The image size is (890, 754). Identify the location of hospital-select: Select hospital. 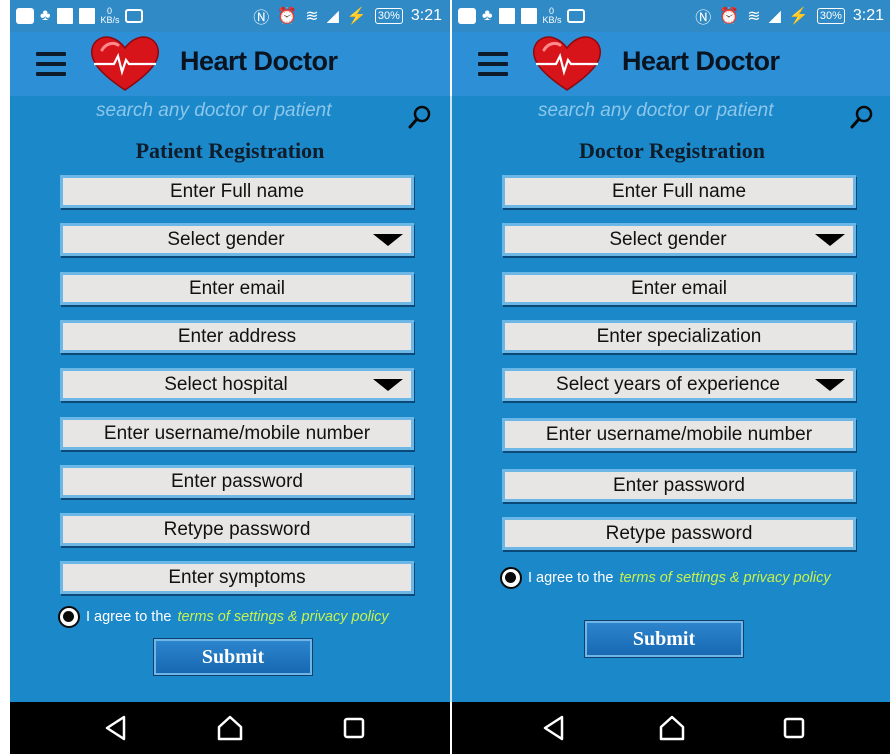
(237, 384).